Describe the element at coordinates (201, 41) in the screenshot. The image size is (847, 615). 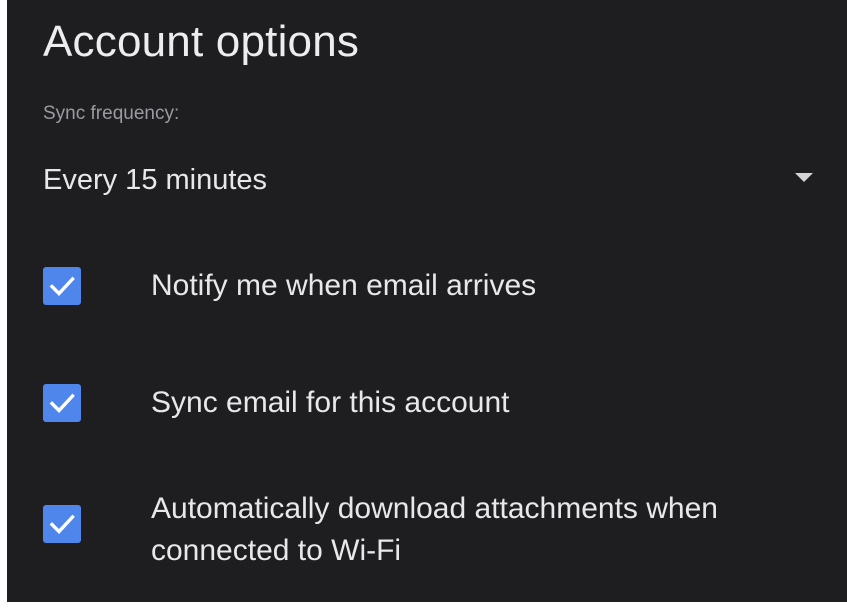
I see `page-title: Account options` at that location.